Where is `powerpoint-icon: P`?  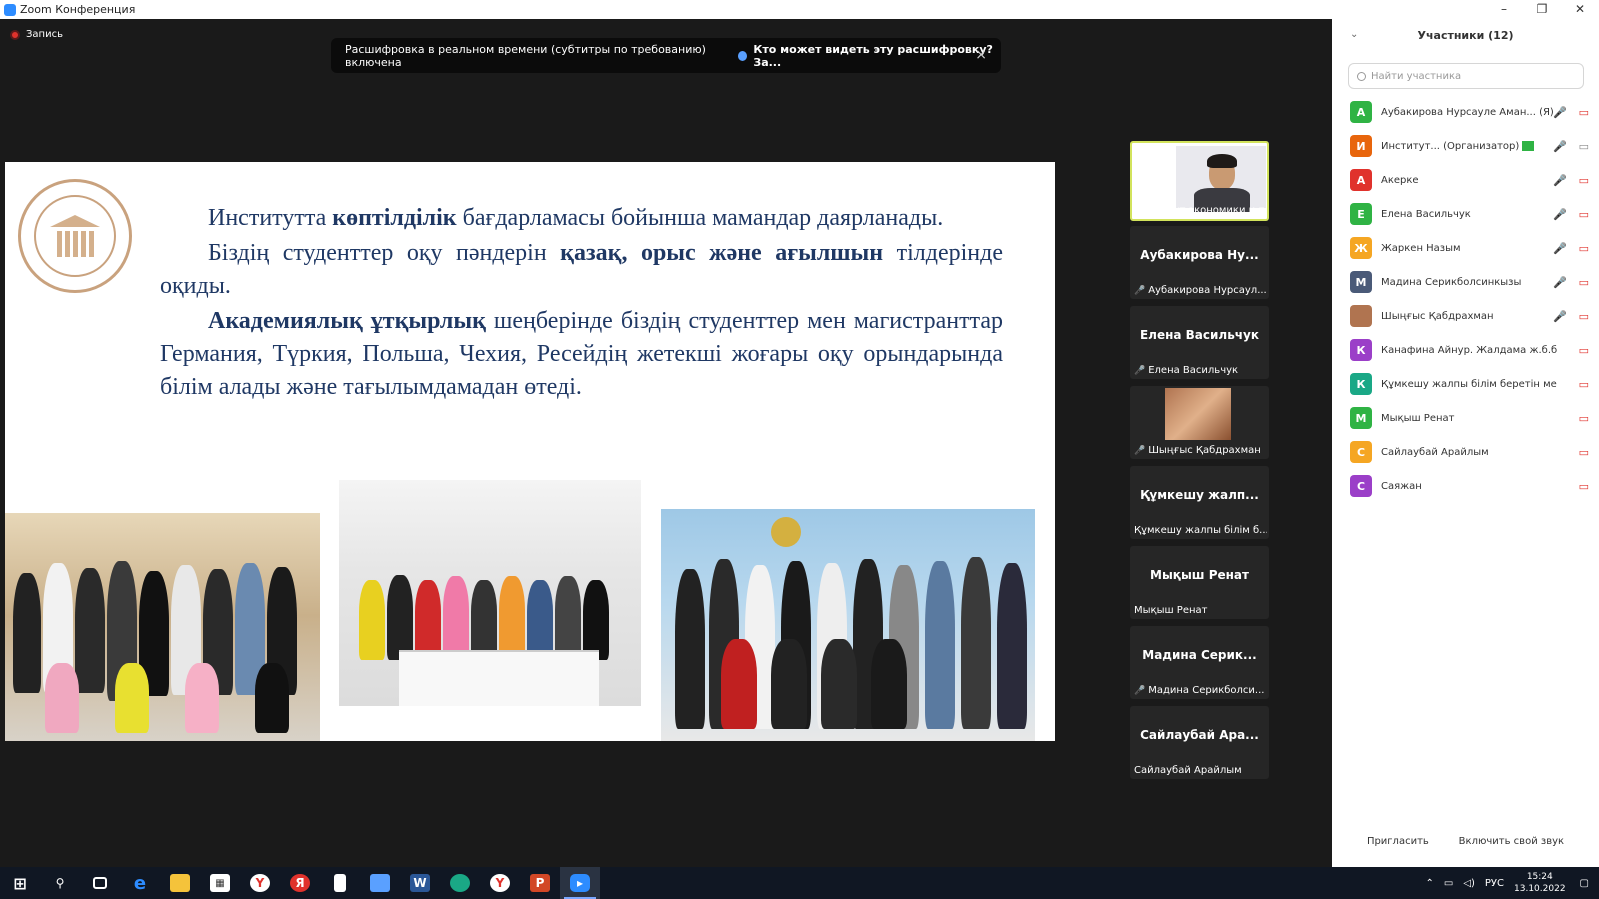
powerpoint-icon: P is located at coordinates (540, 883).